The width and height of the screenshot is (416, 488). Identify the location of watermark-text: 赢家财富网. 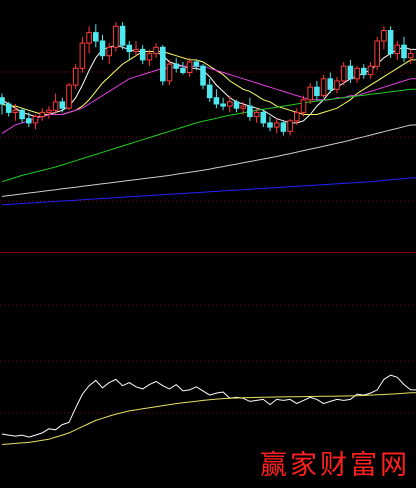
(335, 465).